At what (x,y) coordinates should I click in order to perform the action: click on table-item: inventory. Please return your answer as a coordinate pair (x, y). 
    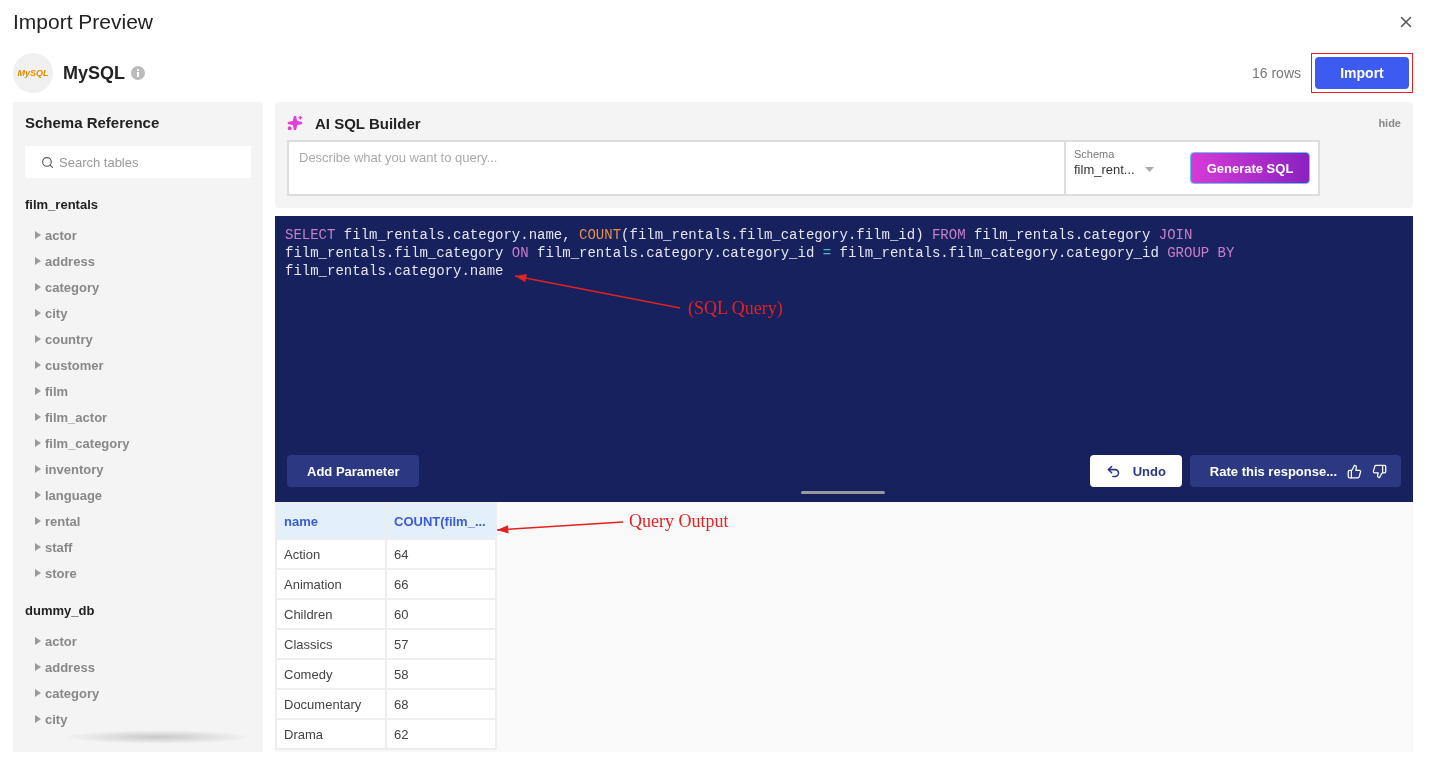
    Looking at the image, I should click on (138, 469).